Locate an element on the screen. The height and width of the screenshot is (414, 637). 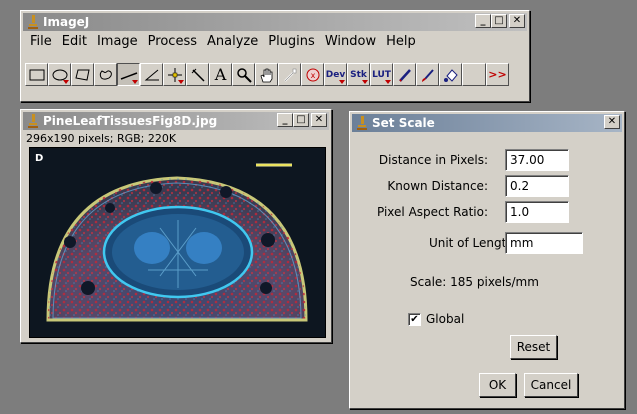
distance-label: Distance in Pixels: is located at coordinates (433, 160).